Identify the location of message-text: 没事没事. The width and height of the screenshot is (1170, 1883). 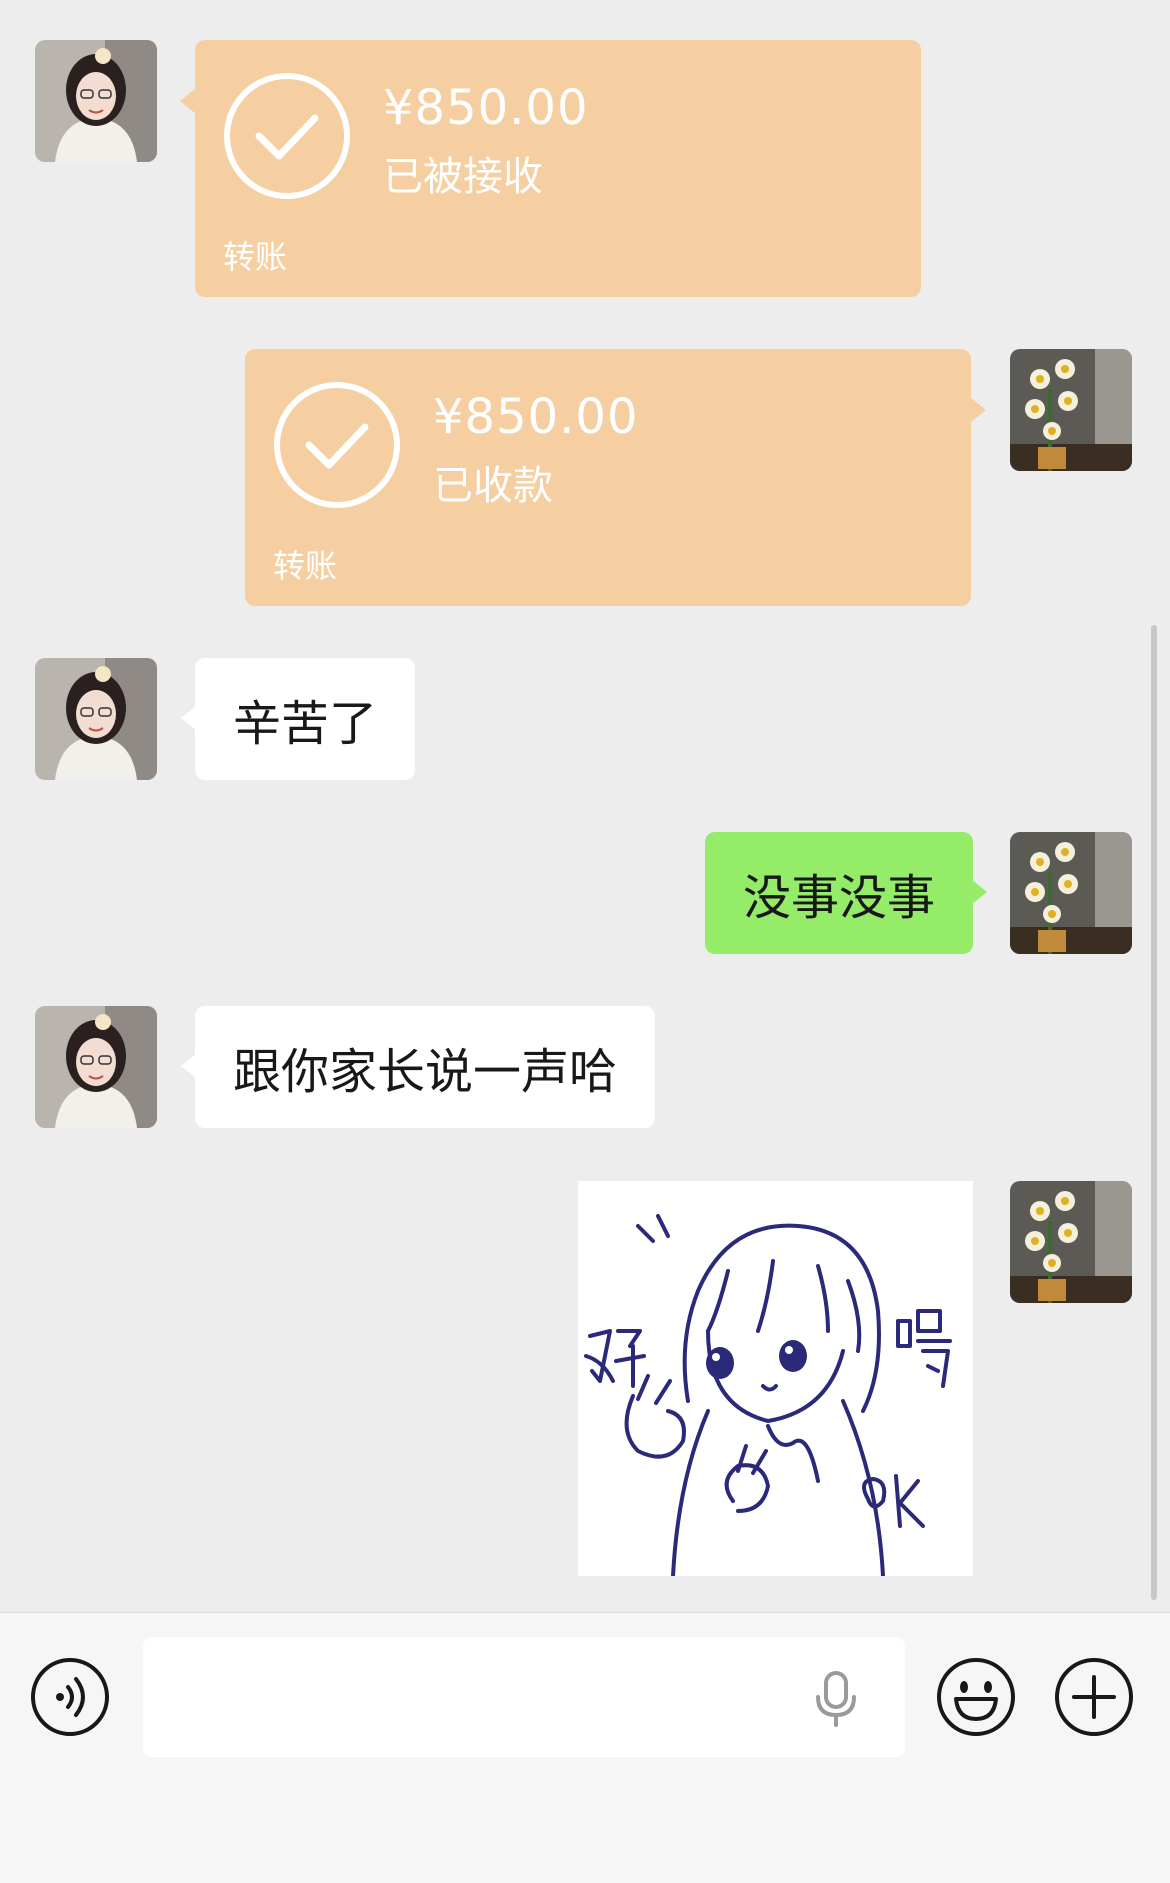
(838, 898).